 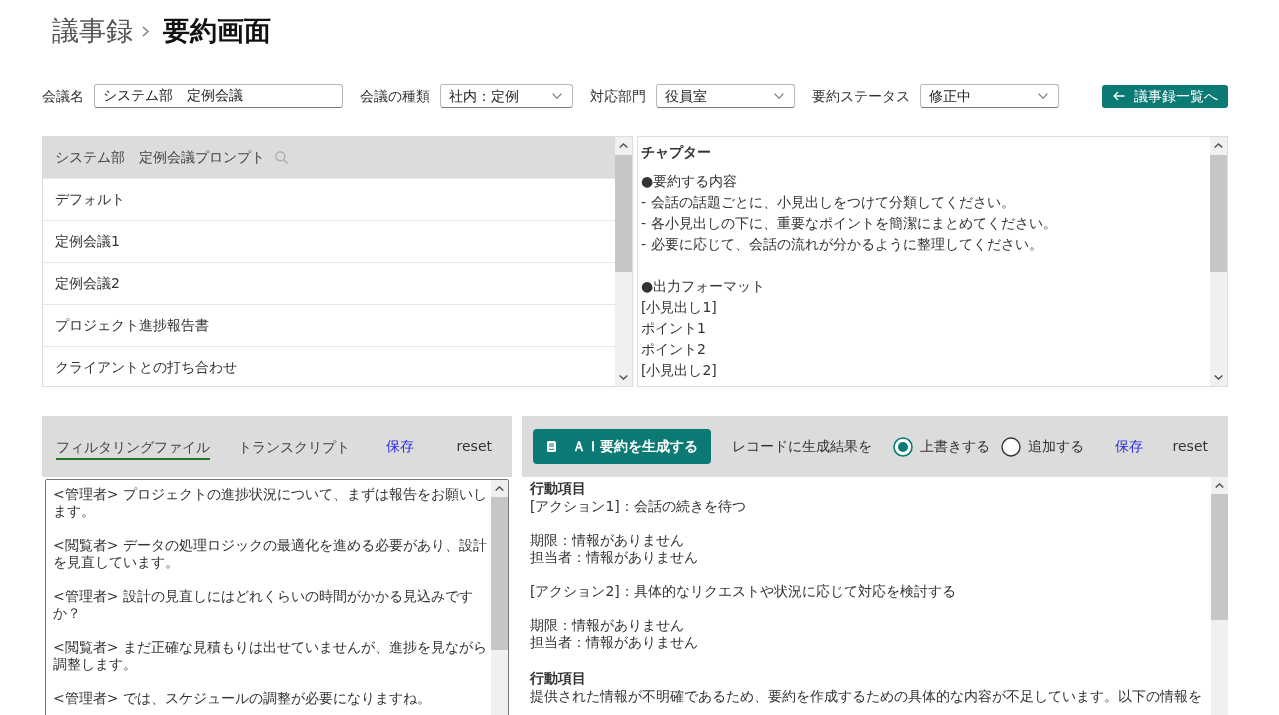 I want to click on field-label: 対応部門, so click(x=618, y=96).